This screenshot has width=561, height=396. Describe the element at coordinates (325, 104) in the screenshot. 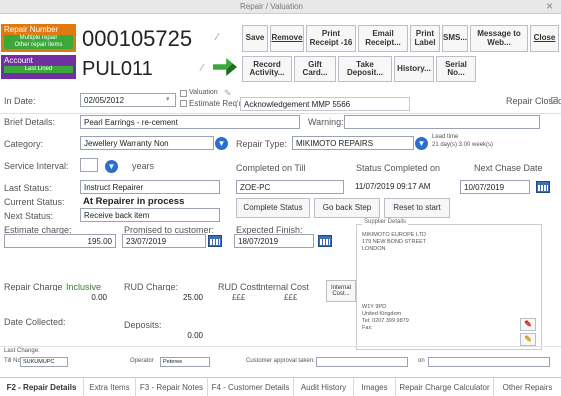

I see `acknowledgement-field: Acknowledgement MMP 5566` at that location.